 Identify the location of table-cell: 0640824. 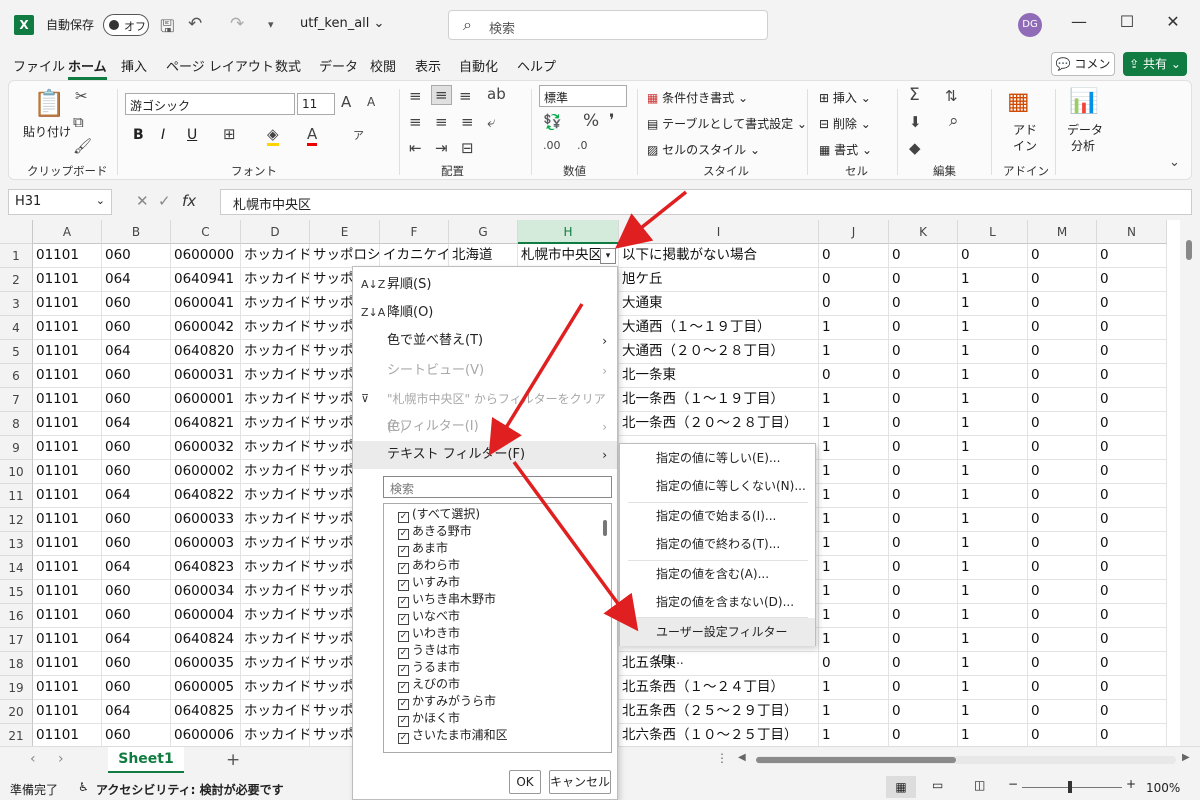
(206, 640).